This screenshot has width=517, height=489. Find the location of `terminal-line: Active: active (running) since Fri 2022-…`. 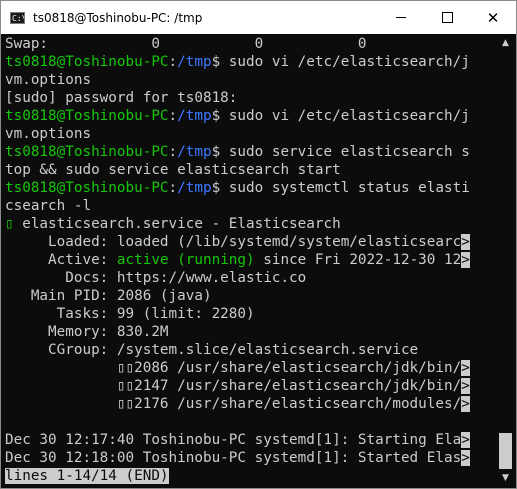

terminal-line: Active: active (running) since Fri 2022-… is located at coordinates (249, 260).